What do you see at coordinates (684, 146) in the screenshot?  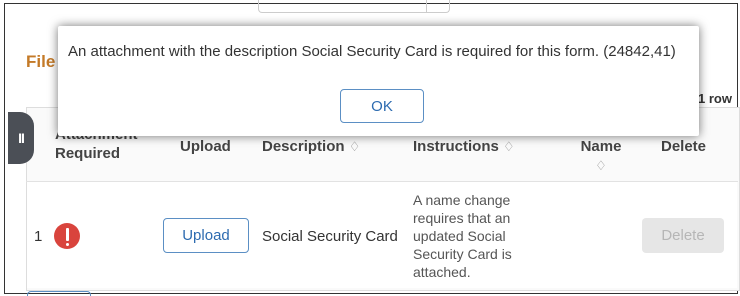 I see `header-delete: Delete` at bounding box center [684, 146].